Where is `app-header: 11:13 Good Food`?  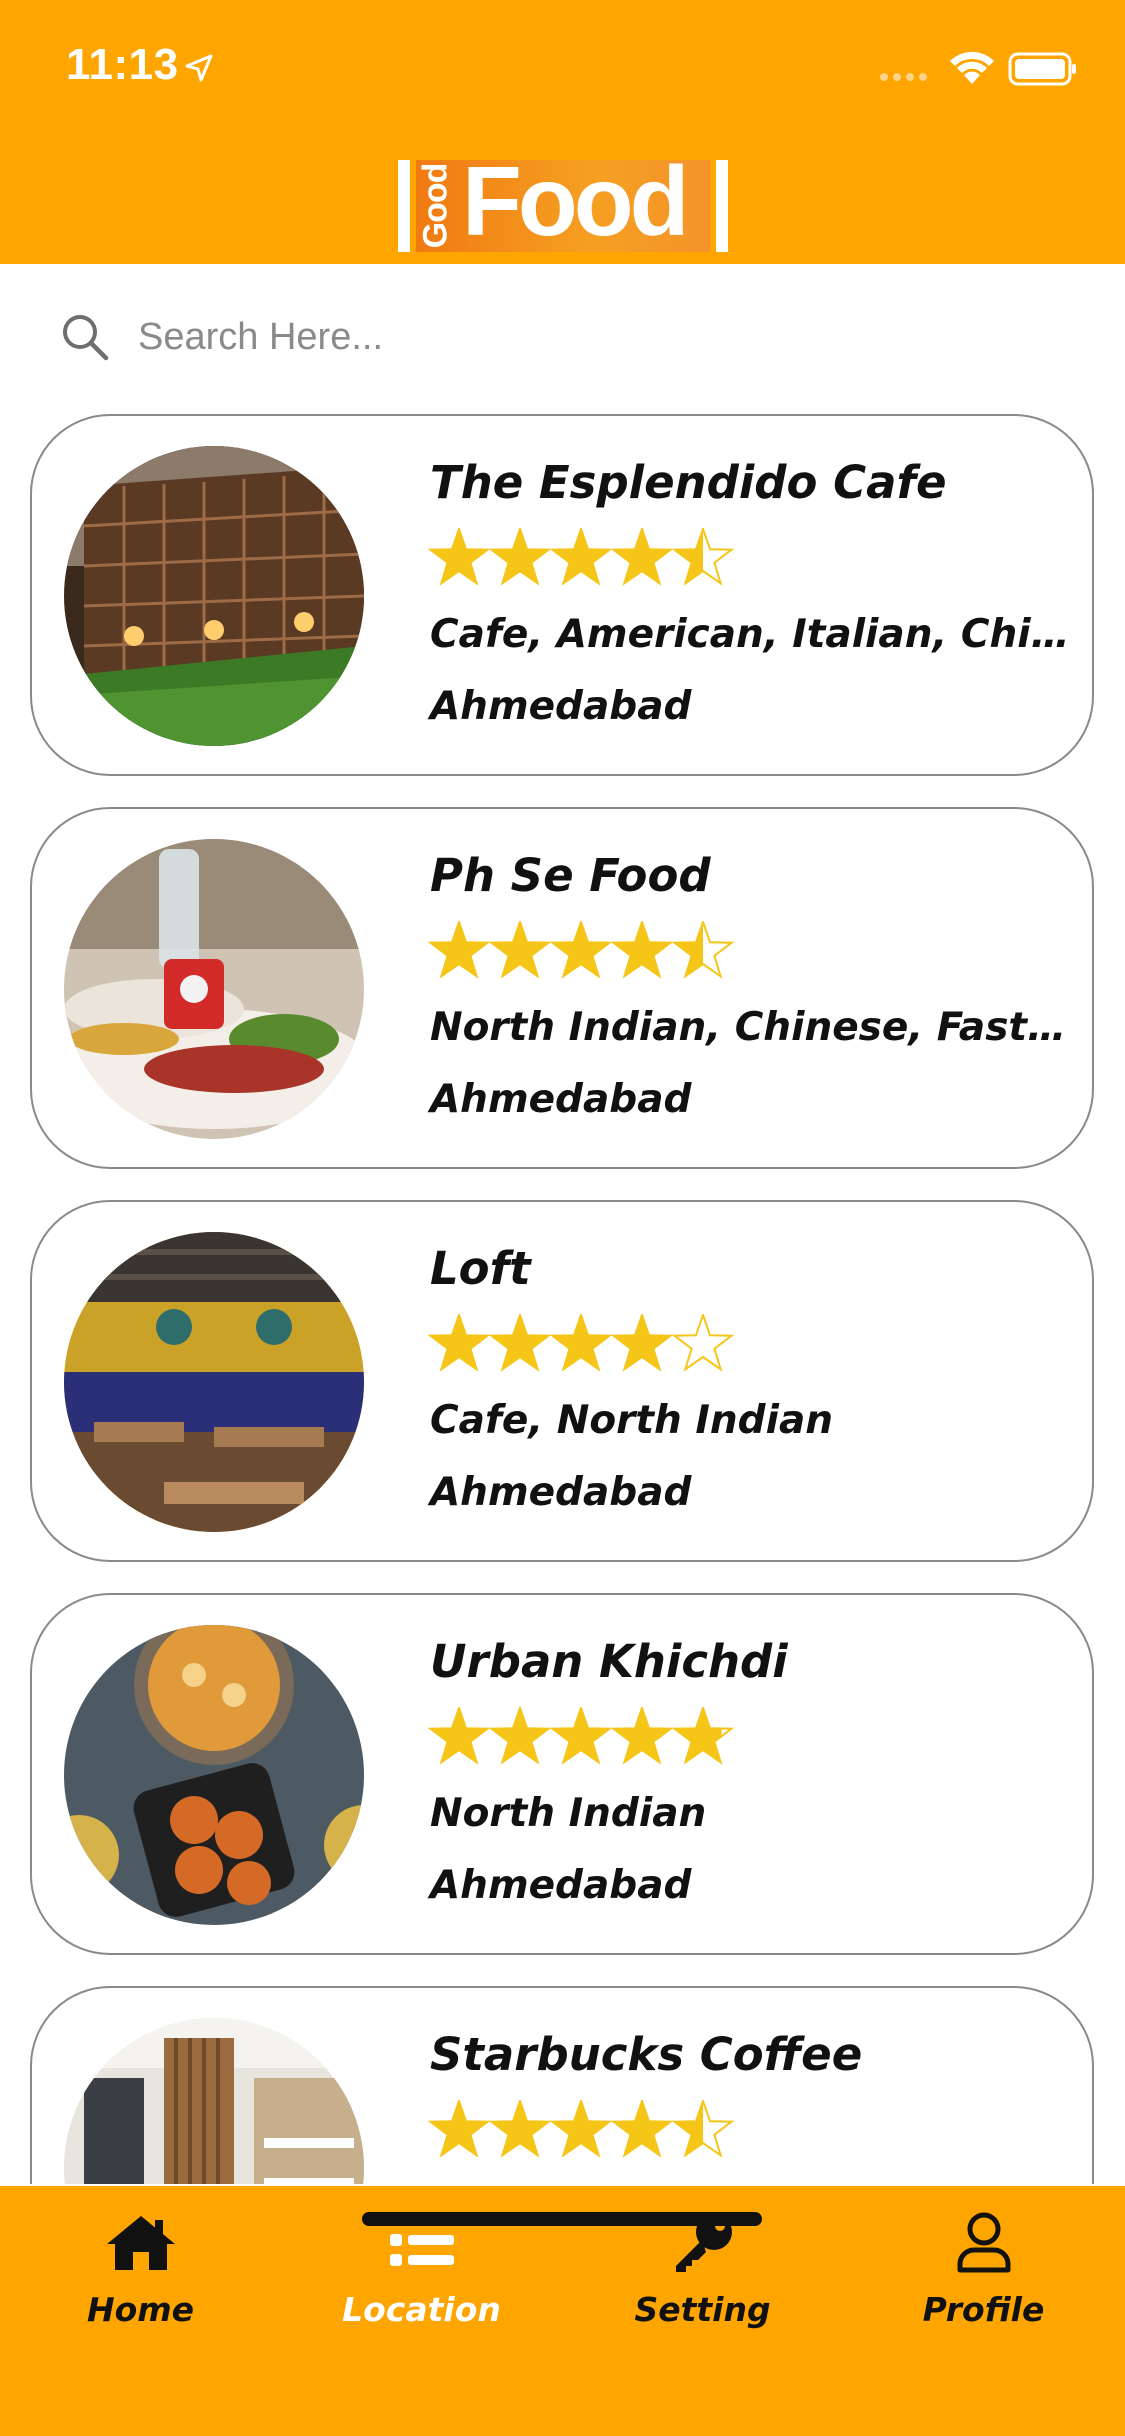 app-header: 11:13 Good Food is located at coordinates (562, 132).